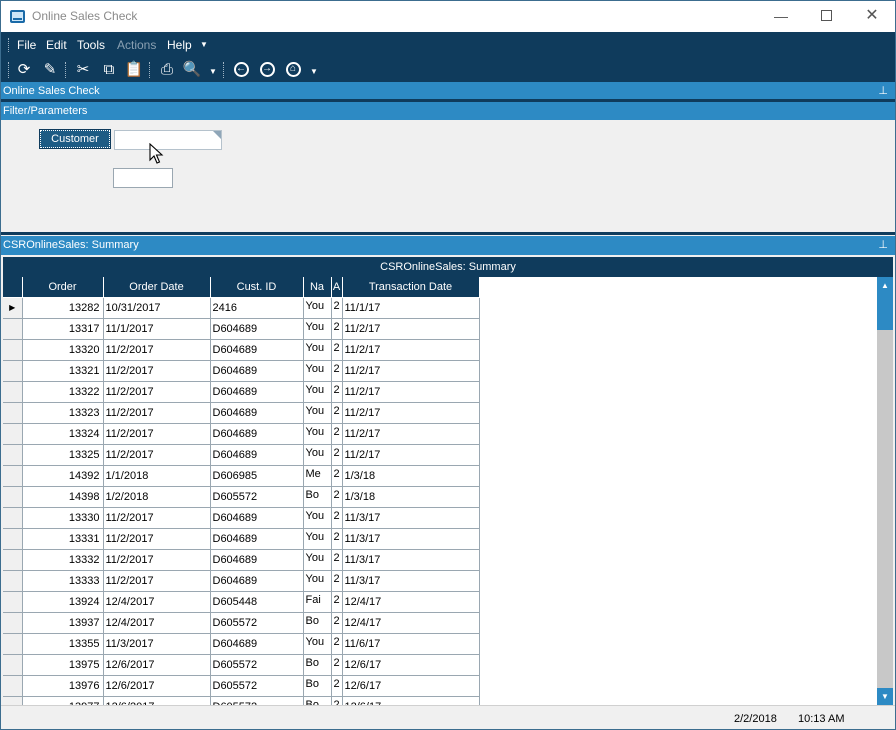 This screenshot has height=730, width=896. Describe the element at coordinates (448, 245) in the screenshot. I see `summary-section-header: CSROnlineSales: Summary ⊥` at that location.